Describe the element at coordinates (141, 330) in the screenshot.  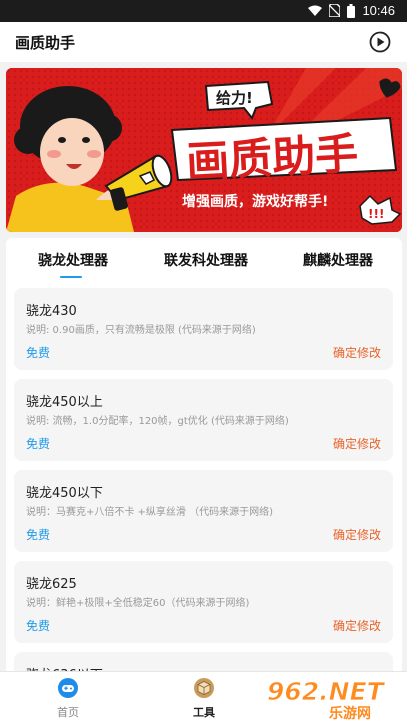
I see `item-description: 说明: 0.90画质，只有流畅是极限 (代码来源于网络)` at that location.